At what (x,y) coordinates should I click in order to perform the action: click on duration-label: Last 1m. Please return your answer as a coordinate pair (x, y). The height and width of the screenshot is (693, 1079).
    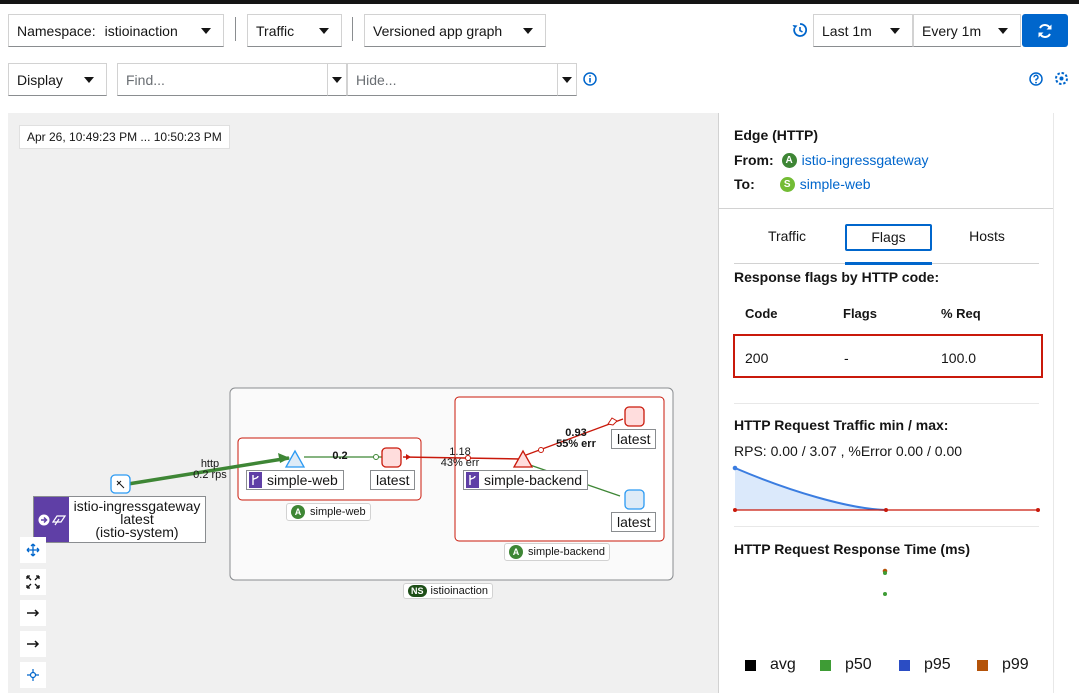
    Looking at the image, I should click on (847, 30).